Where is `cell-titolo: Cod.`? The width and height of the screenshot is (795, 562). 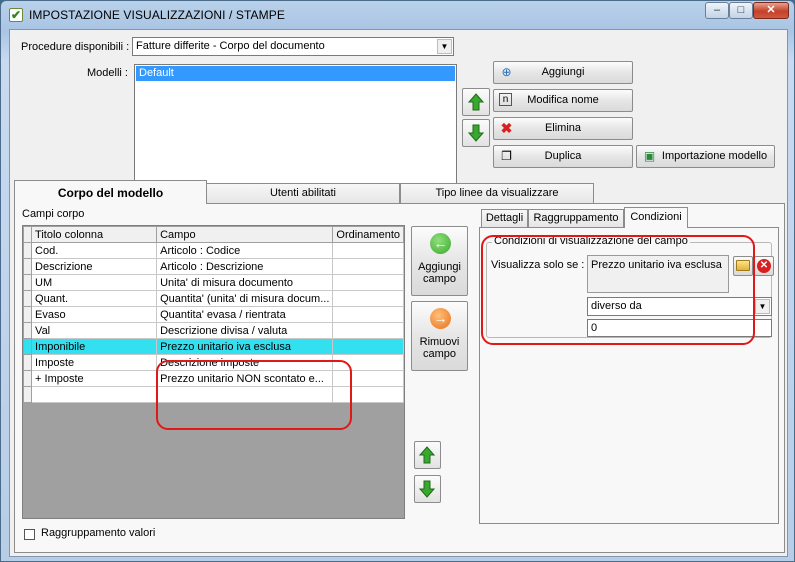 cell-titolo: Cod. is located at coordinates (94, 250).